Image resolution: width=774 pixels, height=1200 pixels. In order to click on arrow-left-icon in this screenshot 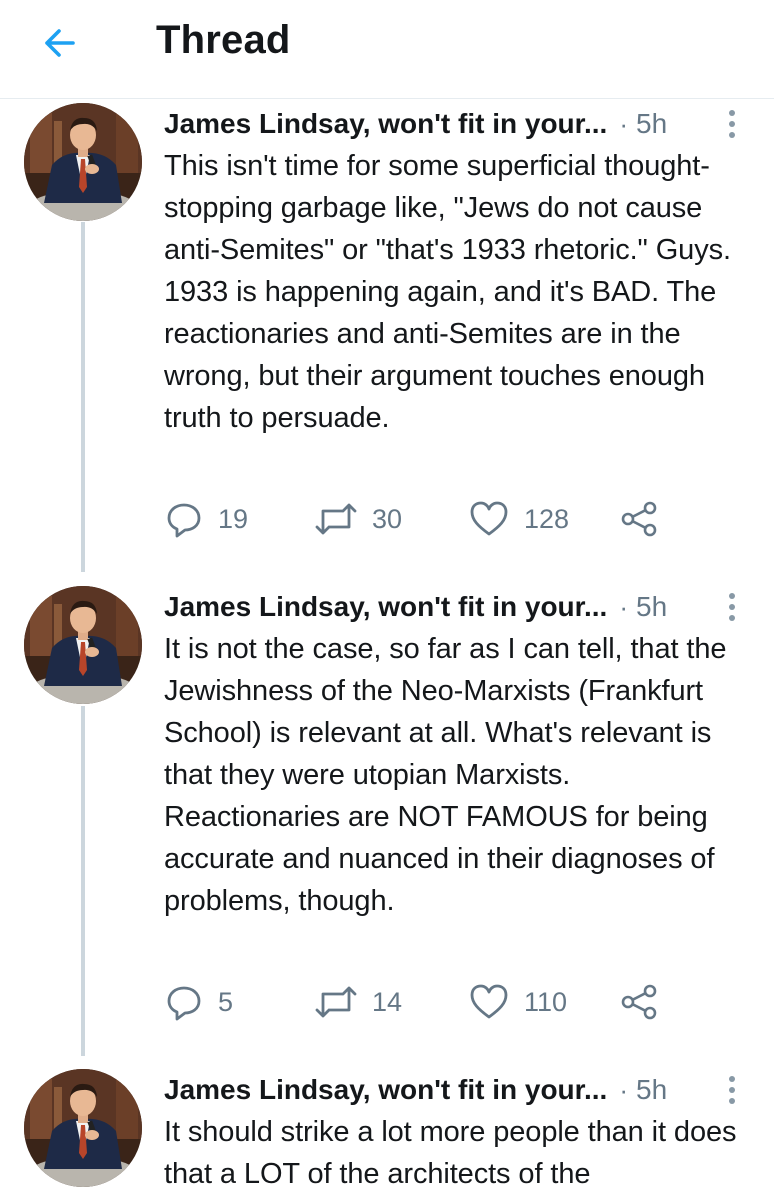, I will do `click(60, 43)`.